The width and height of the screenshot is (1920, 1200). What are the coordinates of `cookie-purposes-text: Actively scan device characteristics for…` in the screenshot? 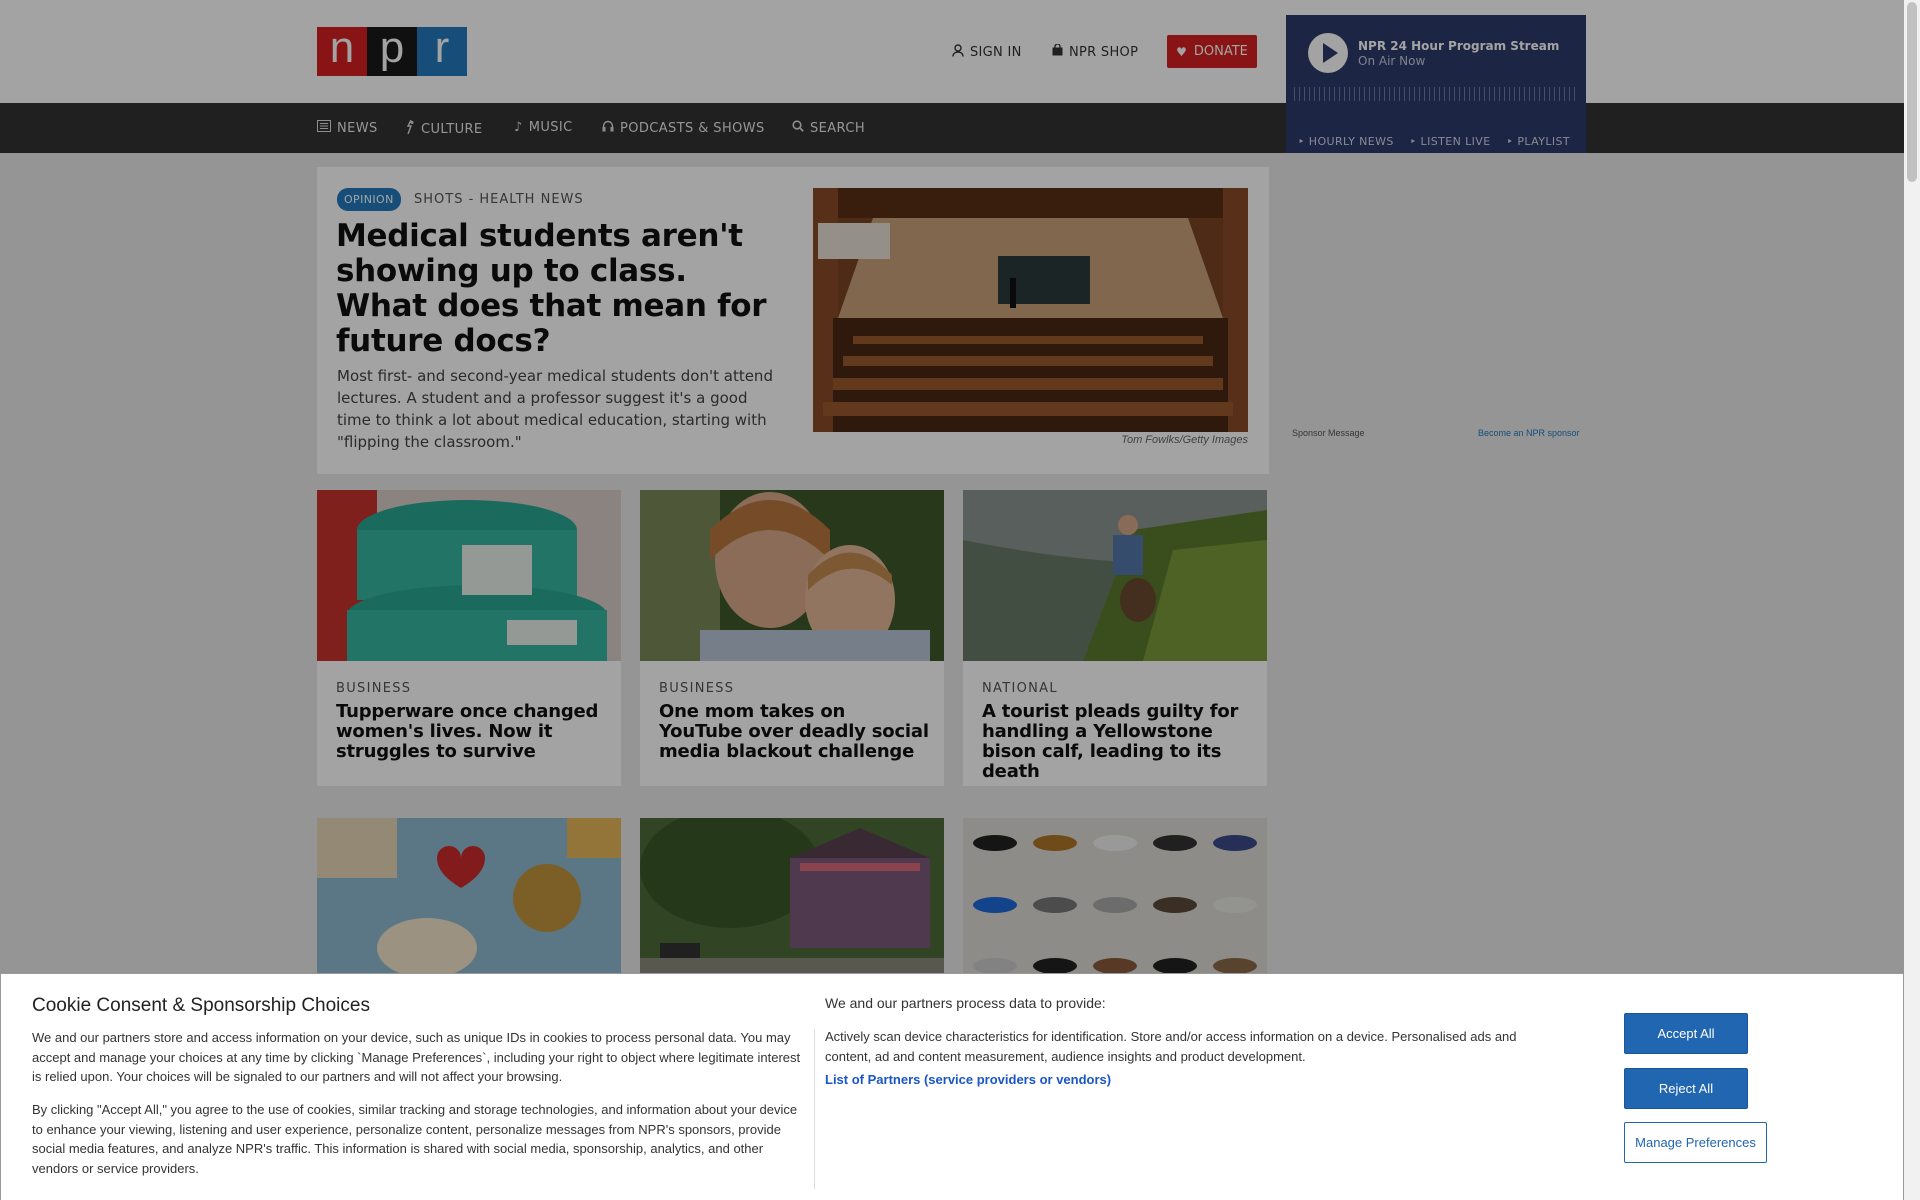 It's located at (1171, 1046).